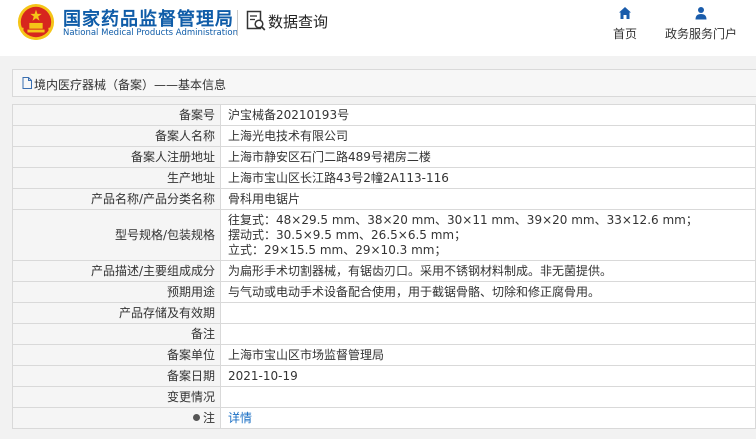 The height and width of the screenshot is (439, 756). I want to click on row-label: 备案号, so click(116, 115).